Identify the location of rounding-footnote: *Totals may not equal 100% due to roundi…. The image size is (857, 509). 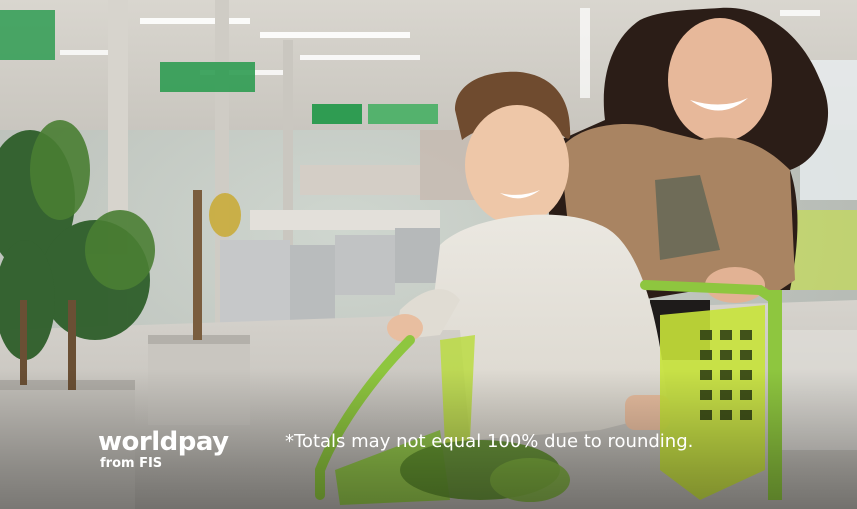
(489, 441).